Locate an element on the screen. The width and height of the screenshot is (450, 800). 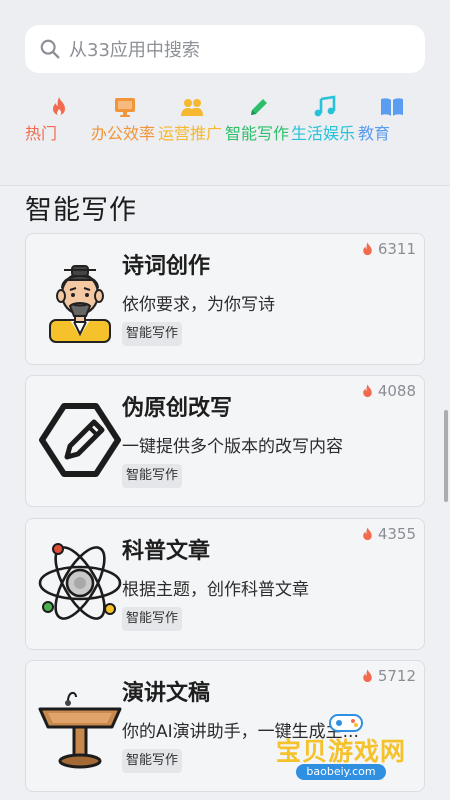
category-writing: 智能写作 is located at coordinates (259, 134).